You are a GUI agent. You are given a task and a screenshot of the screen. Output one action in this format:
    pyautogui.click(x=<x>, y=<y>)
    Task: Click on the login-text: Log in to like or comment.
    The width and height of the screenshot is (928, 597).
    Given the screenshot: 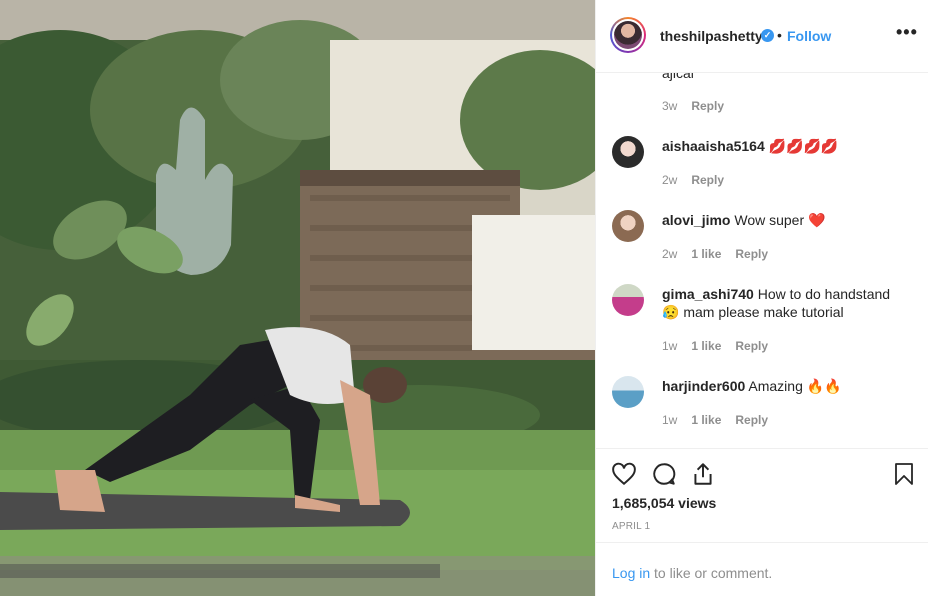 What is the action you would take?
    pyautogui.click(x=692, y=573)
    